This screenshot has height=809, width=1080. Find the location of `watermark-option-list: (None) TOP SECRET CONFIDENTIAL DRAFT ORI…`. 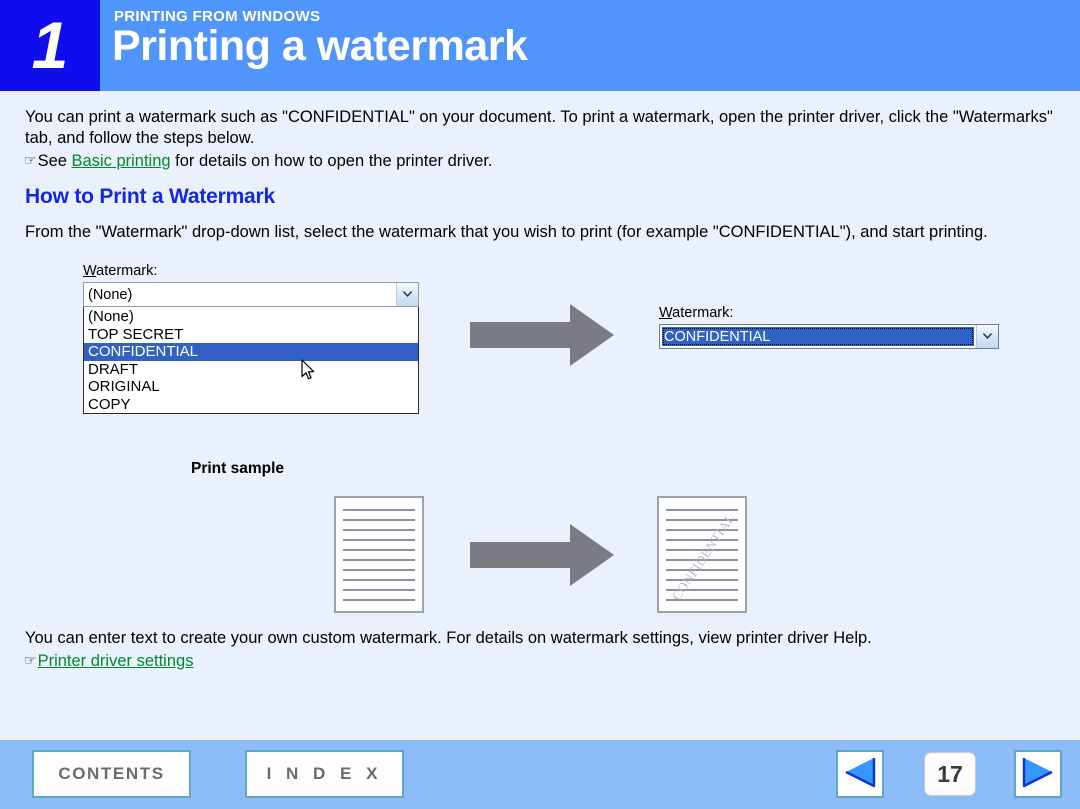

watermark-option-list: (None) TOP SECRET CONFIDENTIAL DRAFT ORI… is located at coordinates (251, 360).